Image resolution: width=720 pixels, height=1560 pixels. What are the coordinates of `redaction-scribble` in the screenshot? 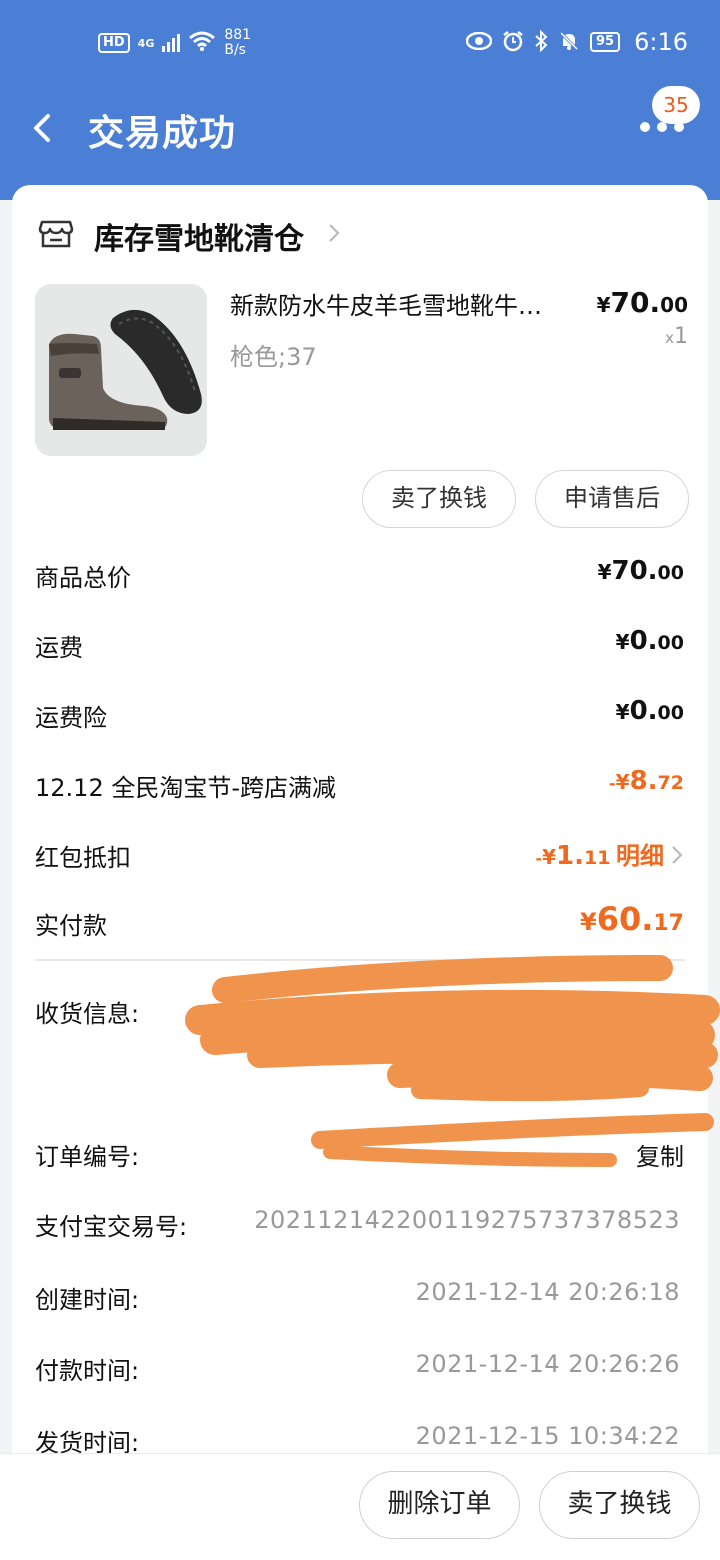 It's located at (452, 1061).